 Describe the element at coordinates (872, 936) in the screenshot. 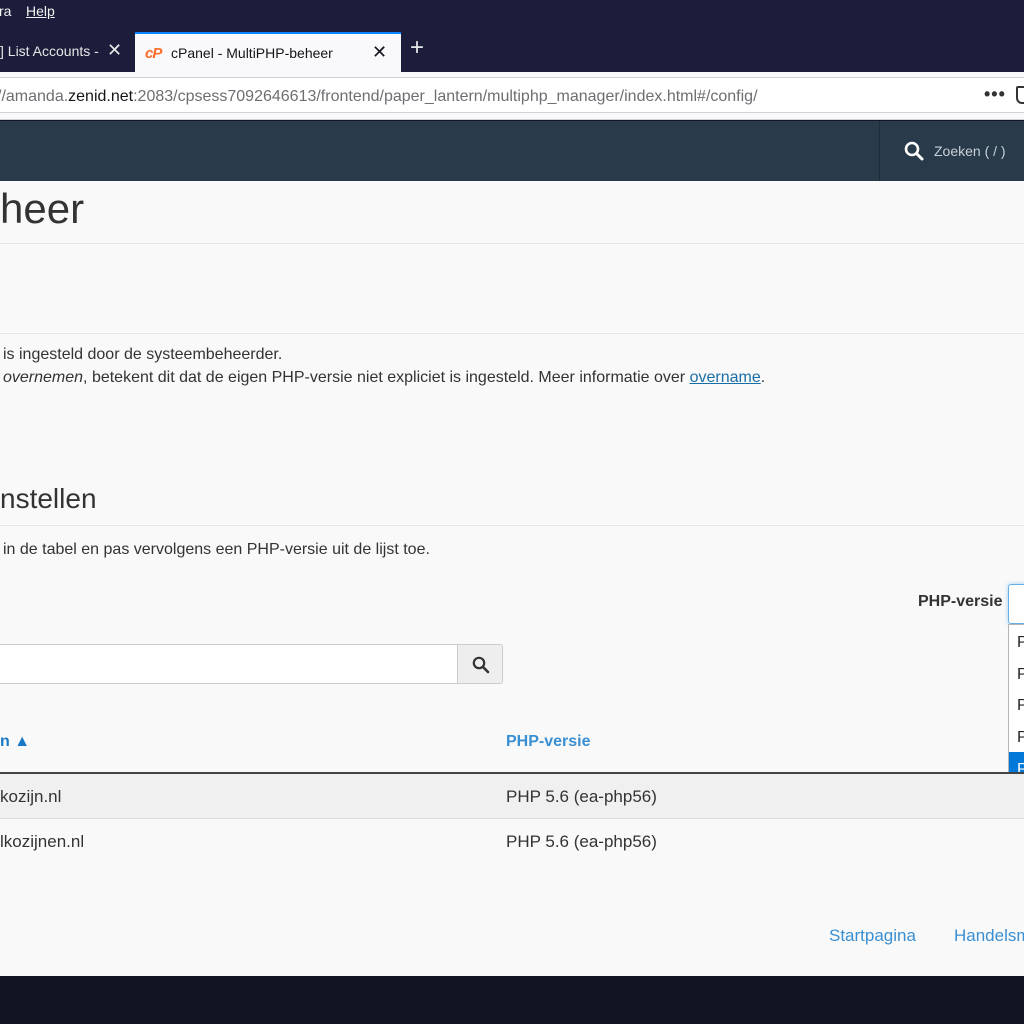

I see `footer-home-link: Startpagina` at that location.